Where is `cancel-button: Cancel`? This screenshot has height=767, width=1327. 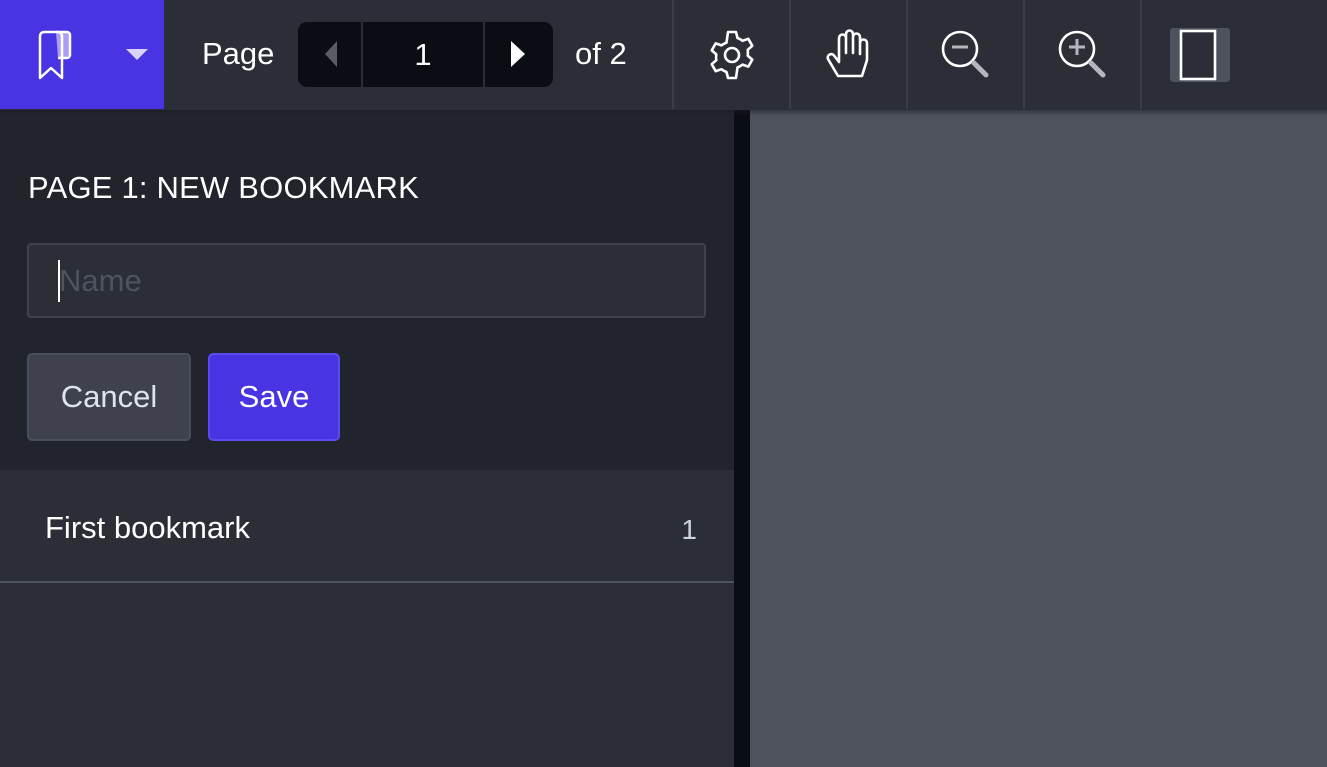
cancel-button: Cancel is located at coordinates (109, 397).